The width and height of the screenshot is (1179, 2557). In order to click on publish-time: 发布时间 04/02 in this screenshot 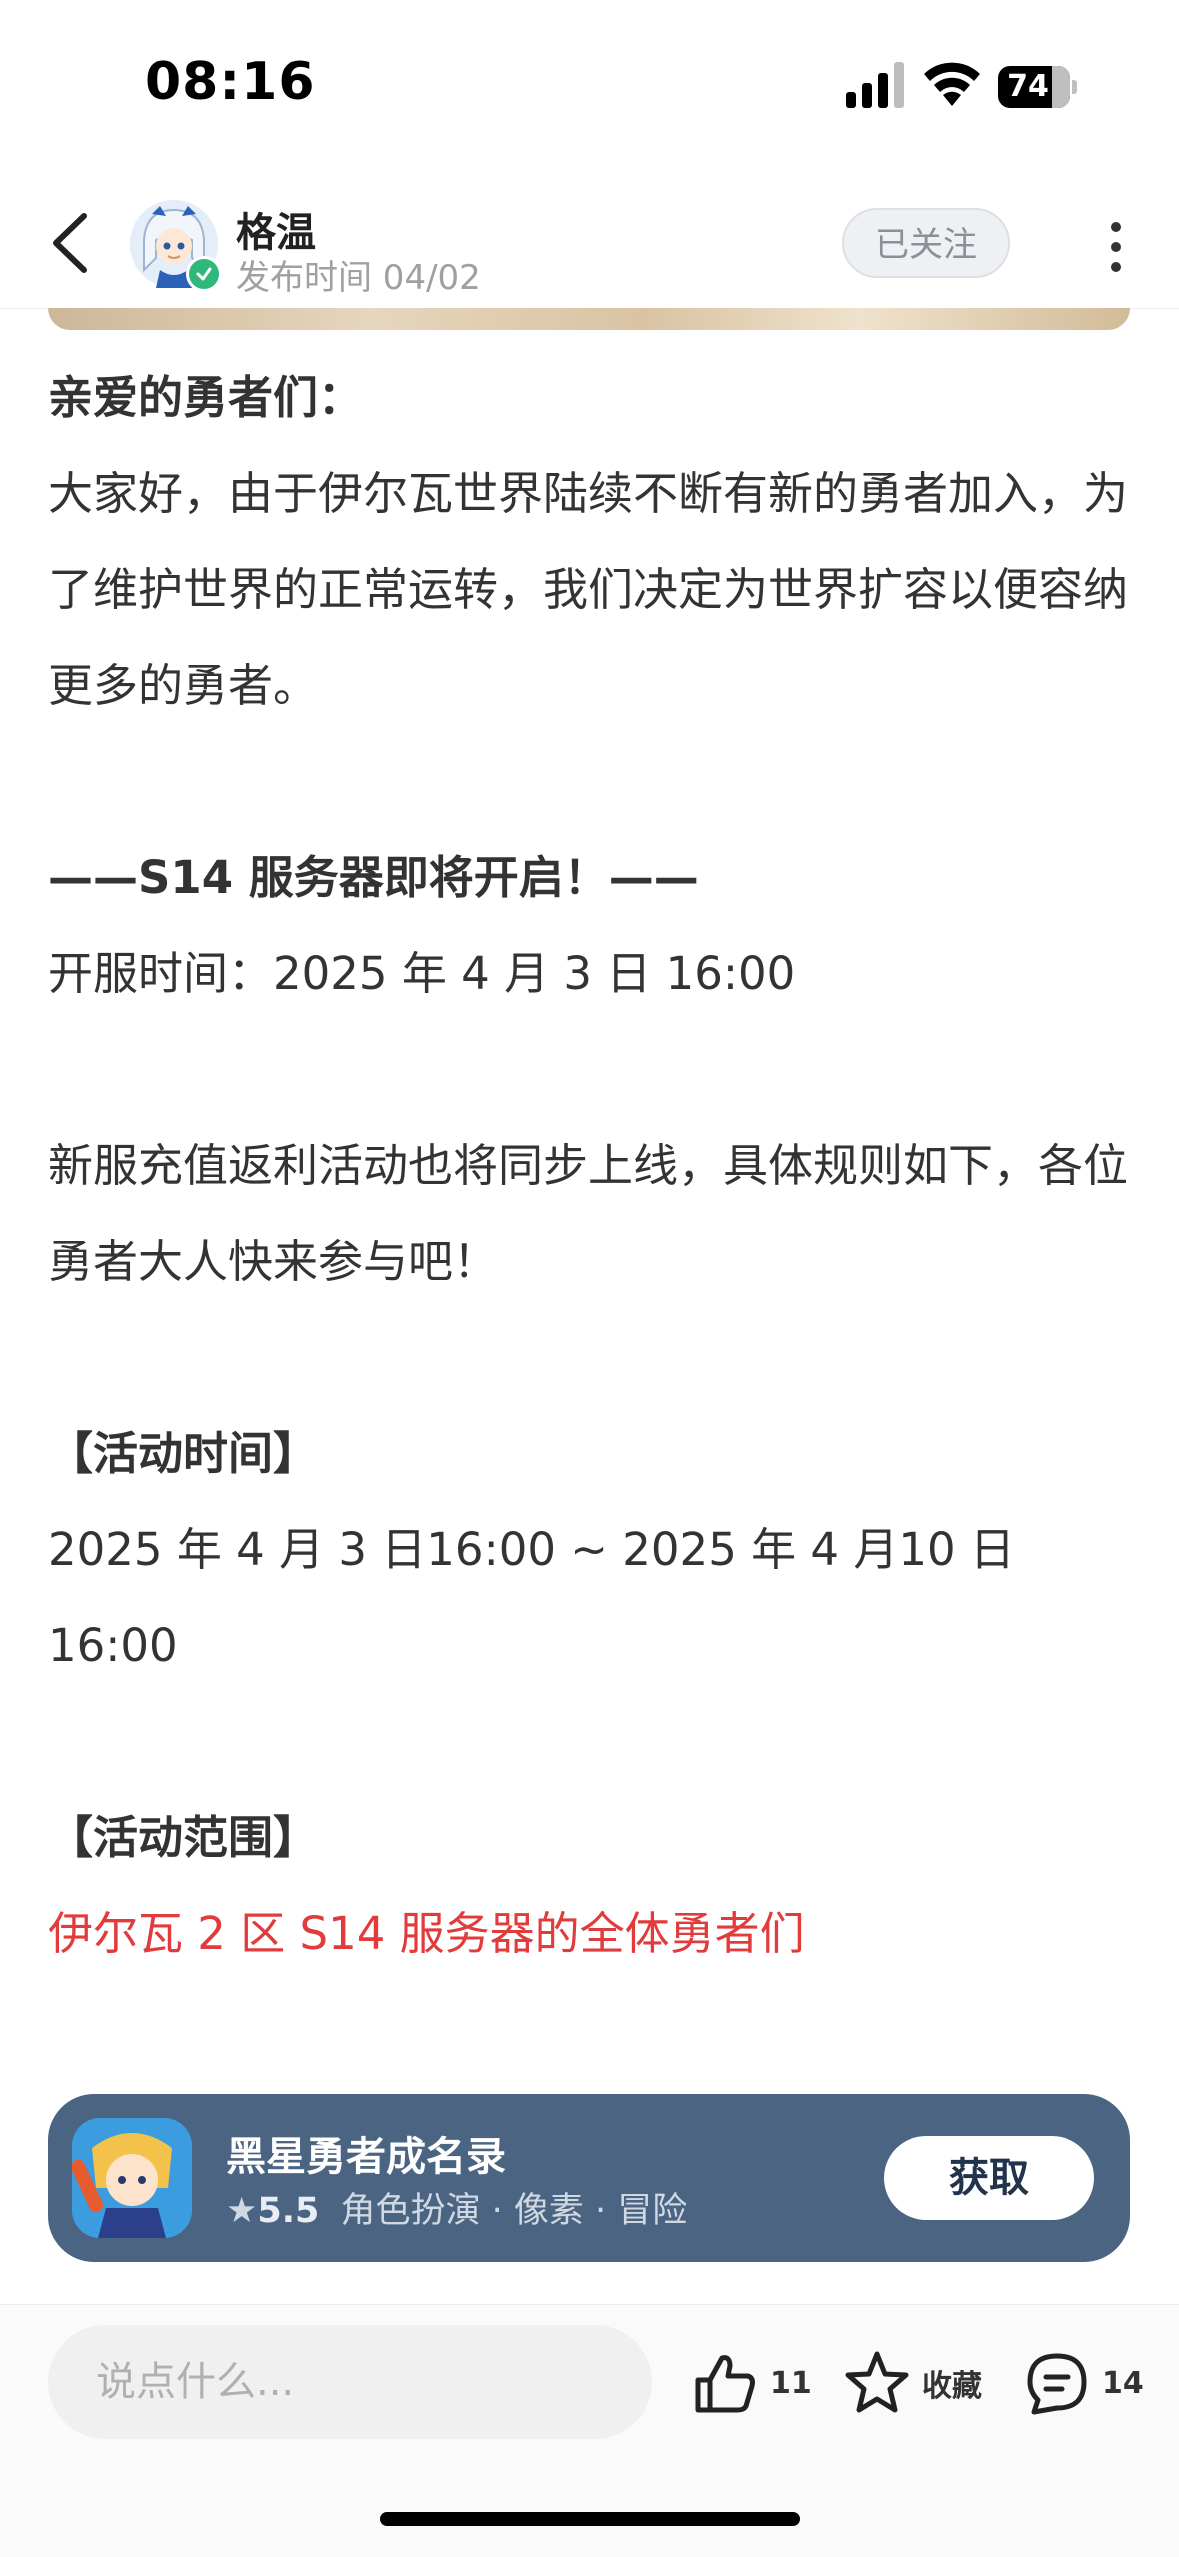, I will do `click(358, 278)`.